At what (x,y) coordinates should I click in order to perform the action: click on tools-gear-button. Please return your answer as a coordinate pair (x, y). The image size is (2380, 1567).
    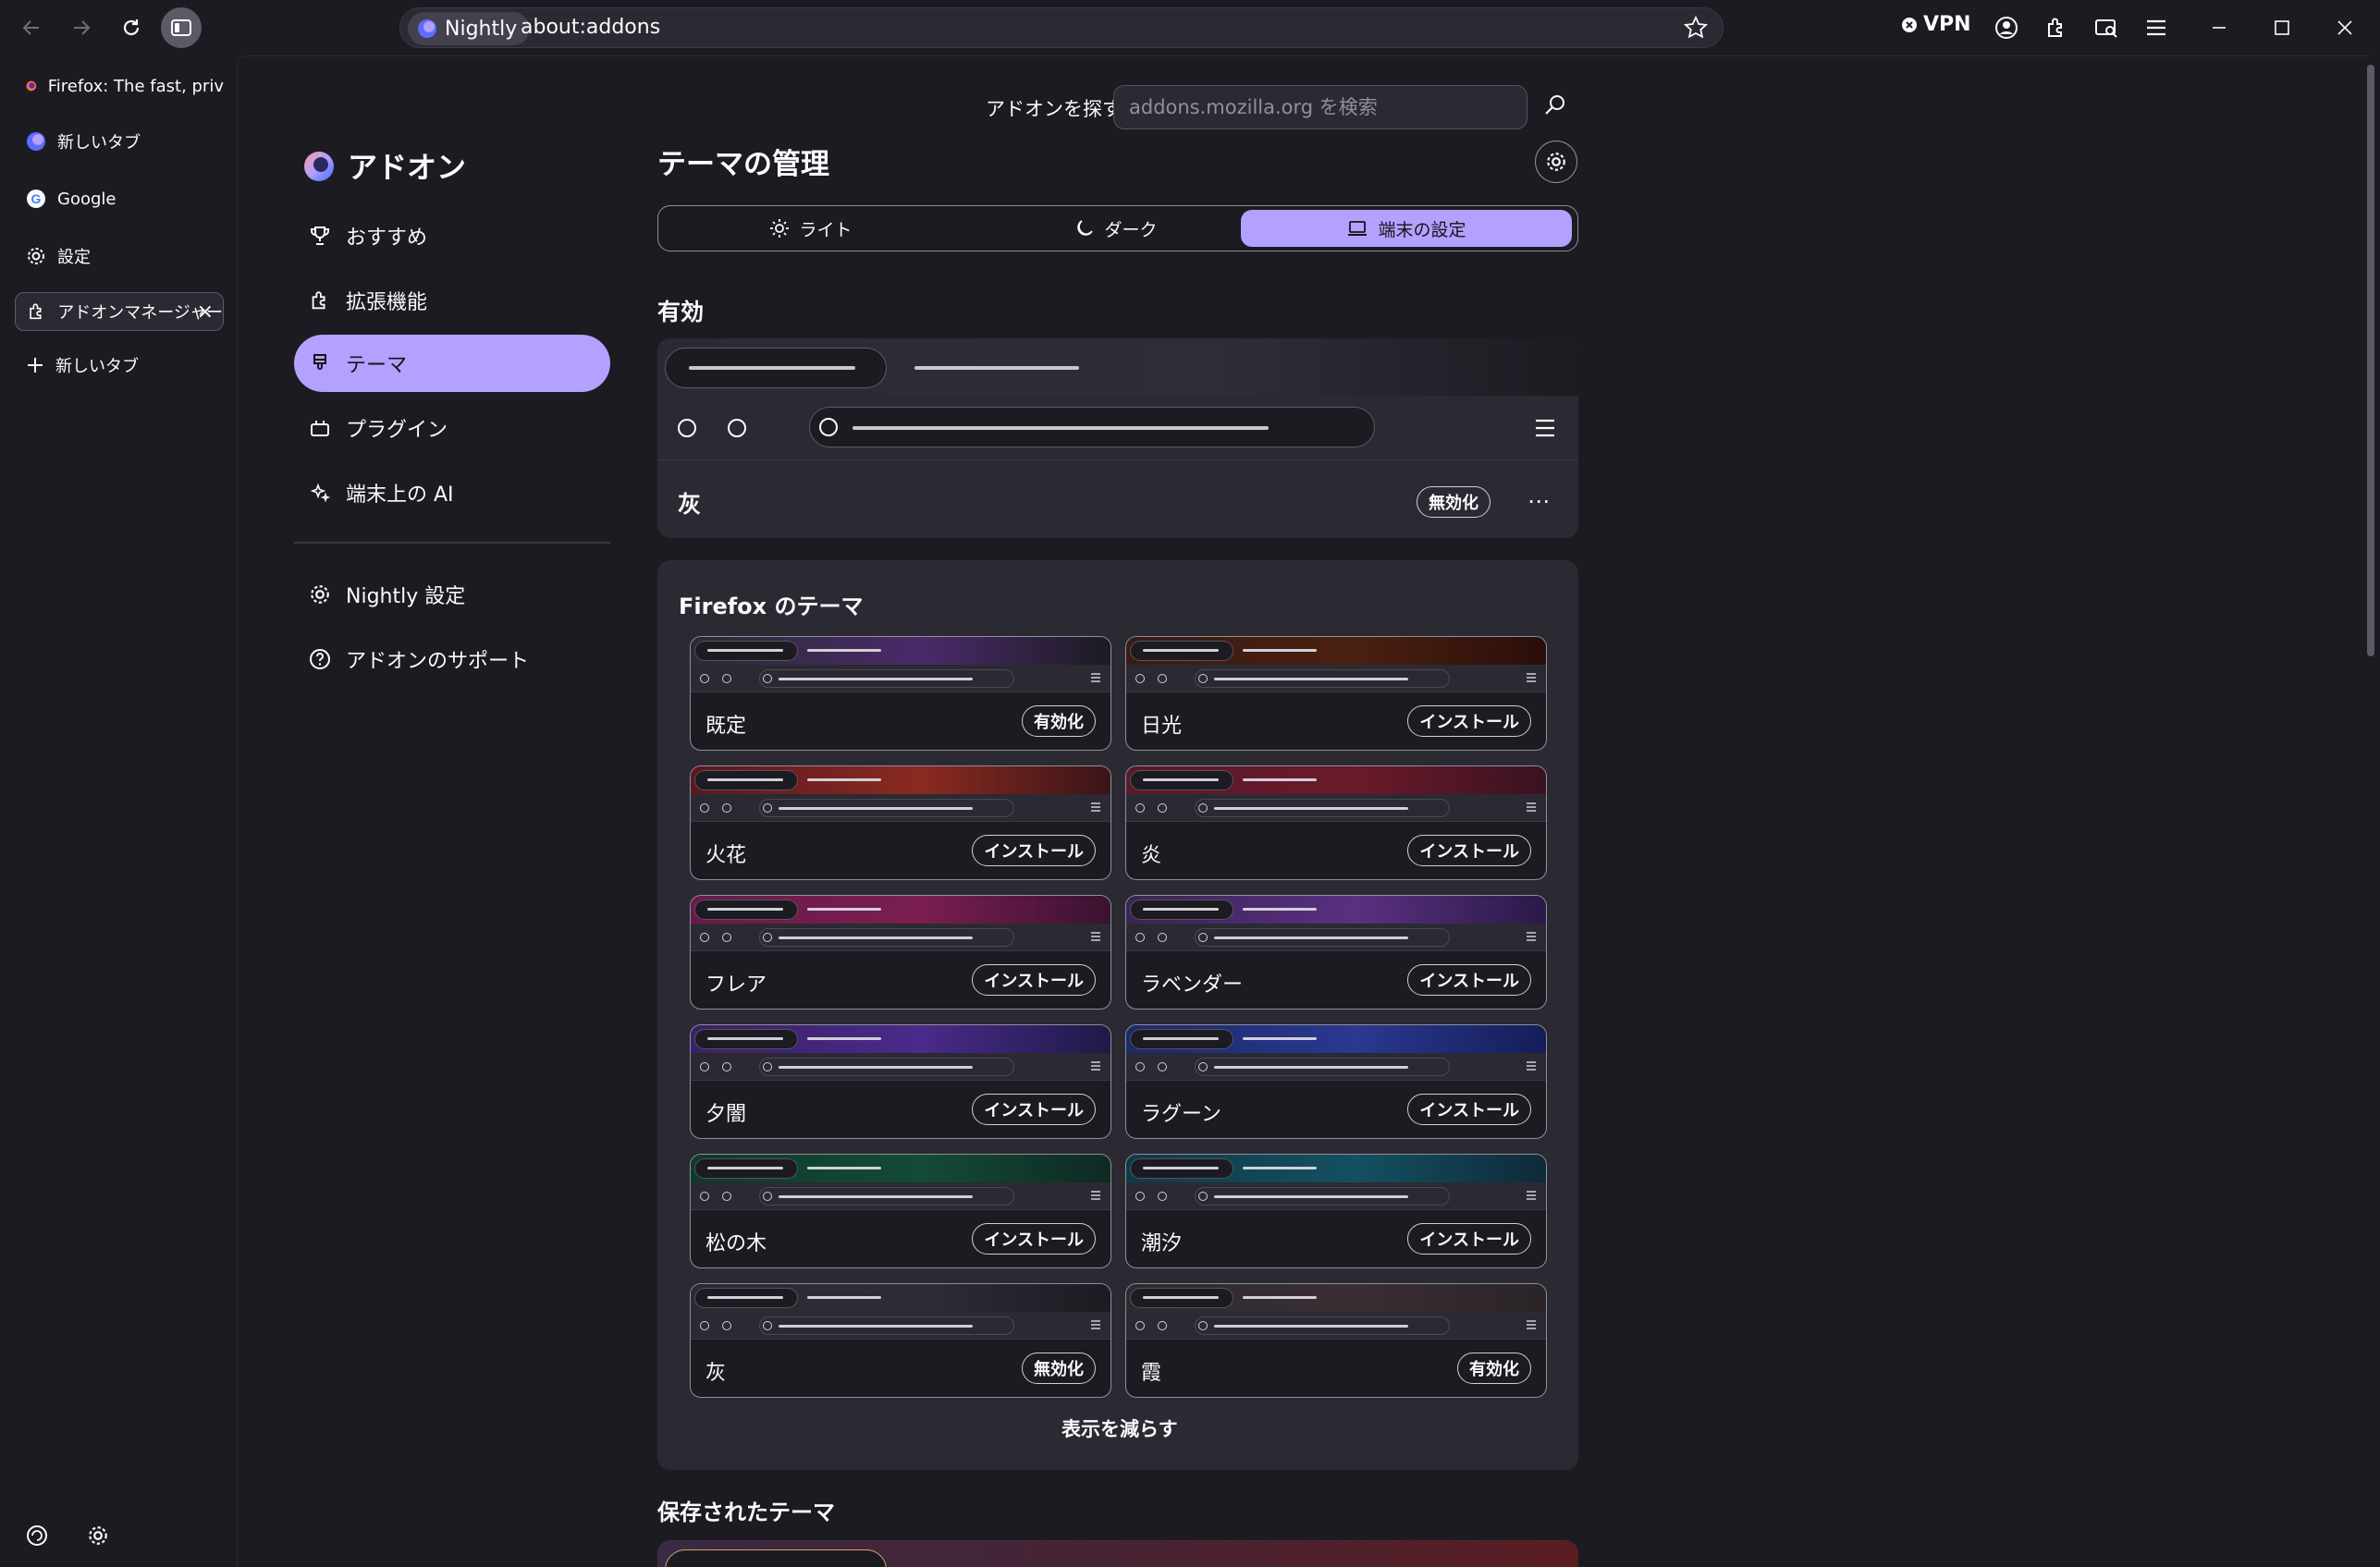
    Looking at the image, I should click on (1556, 162).